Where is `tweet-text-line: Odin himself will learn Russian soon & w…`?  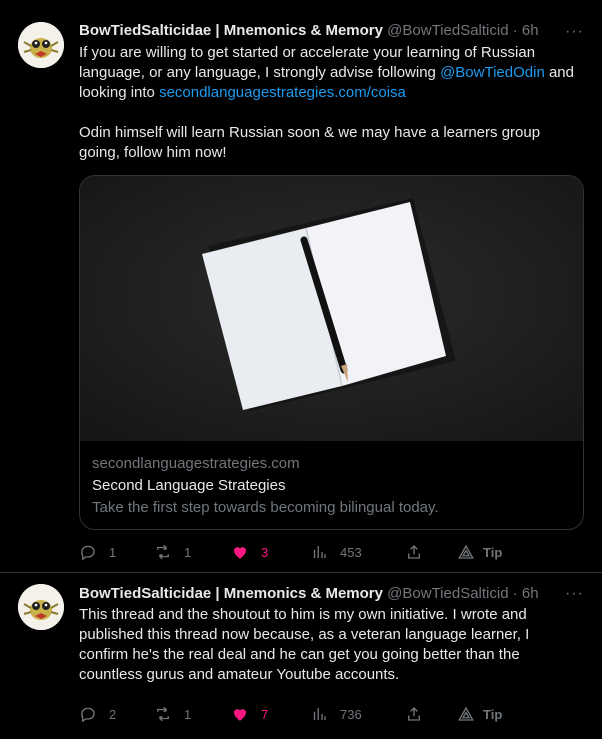 tweet-text-line: Odin himself will learn Russian soon & w… is located at coordinates (310, 132).